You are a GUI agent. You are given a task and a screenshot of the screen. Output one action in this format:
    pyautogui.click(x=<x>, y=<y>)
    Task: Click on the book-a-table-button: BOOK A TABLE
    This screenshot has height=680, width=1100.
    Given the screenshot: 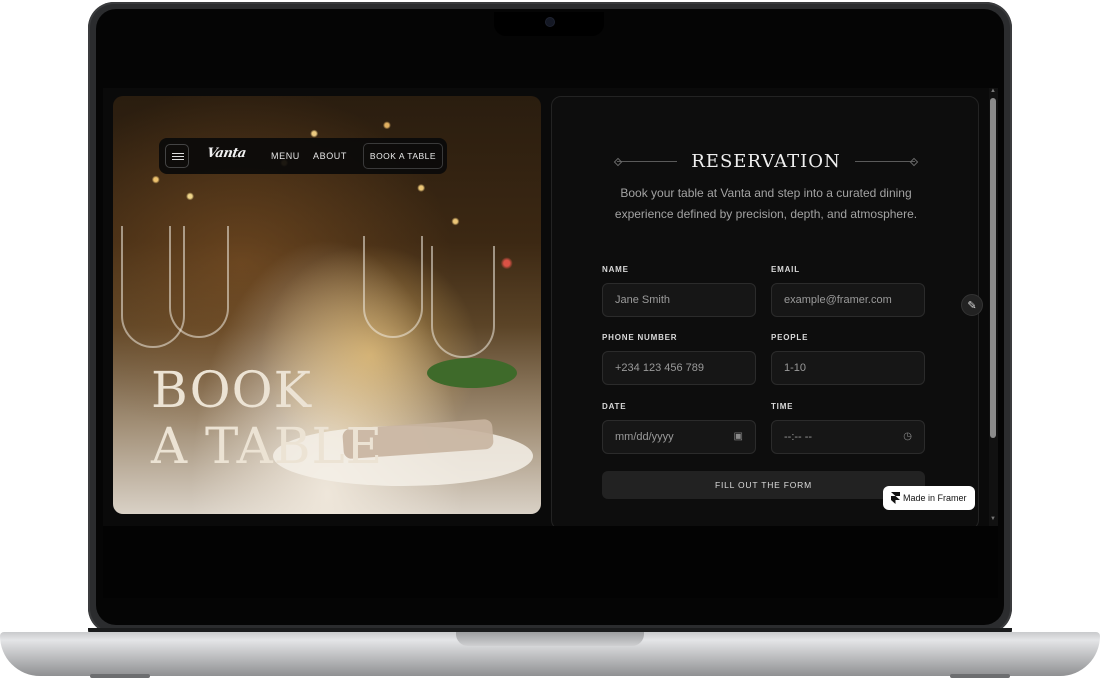 What is the action you would take?
    pyautogui.click(x=403, y=156)
    